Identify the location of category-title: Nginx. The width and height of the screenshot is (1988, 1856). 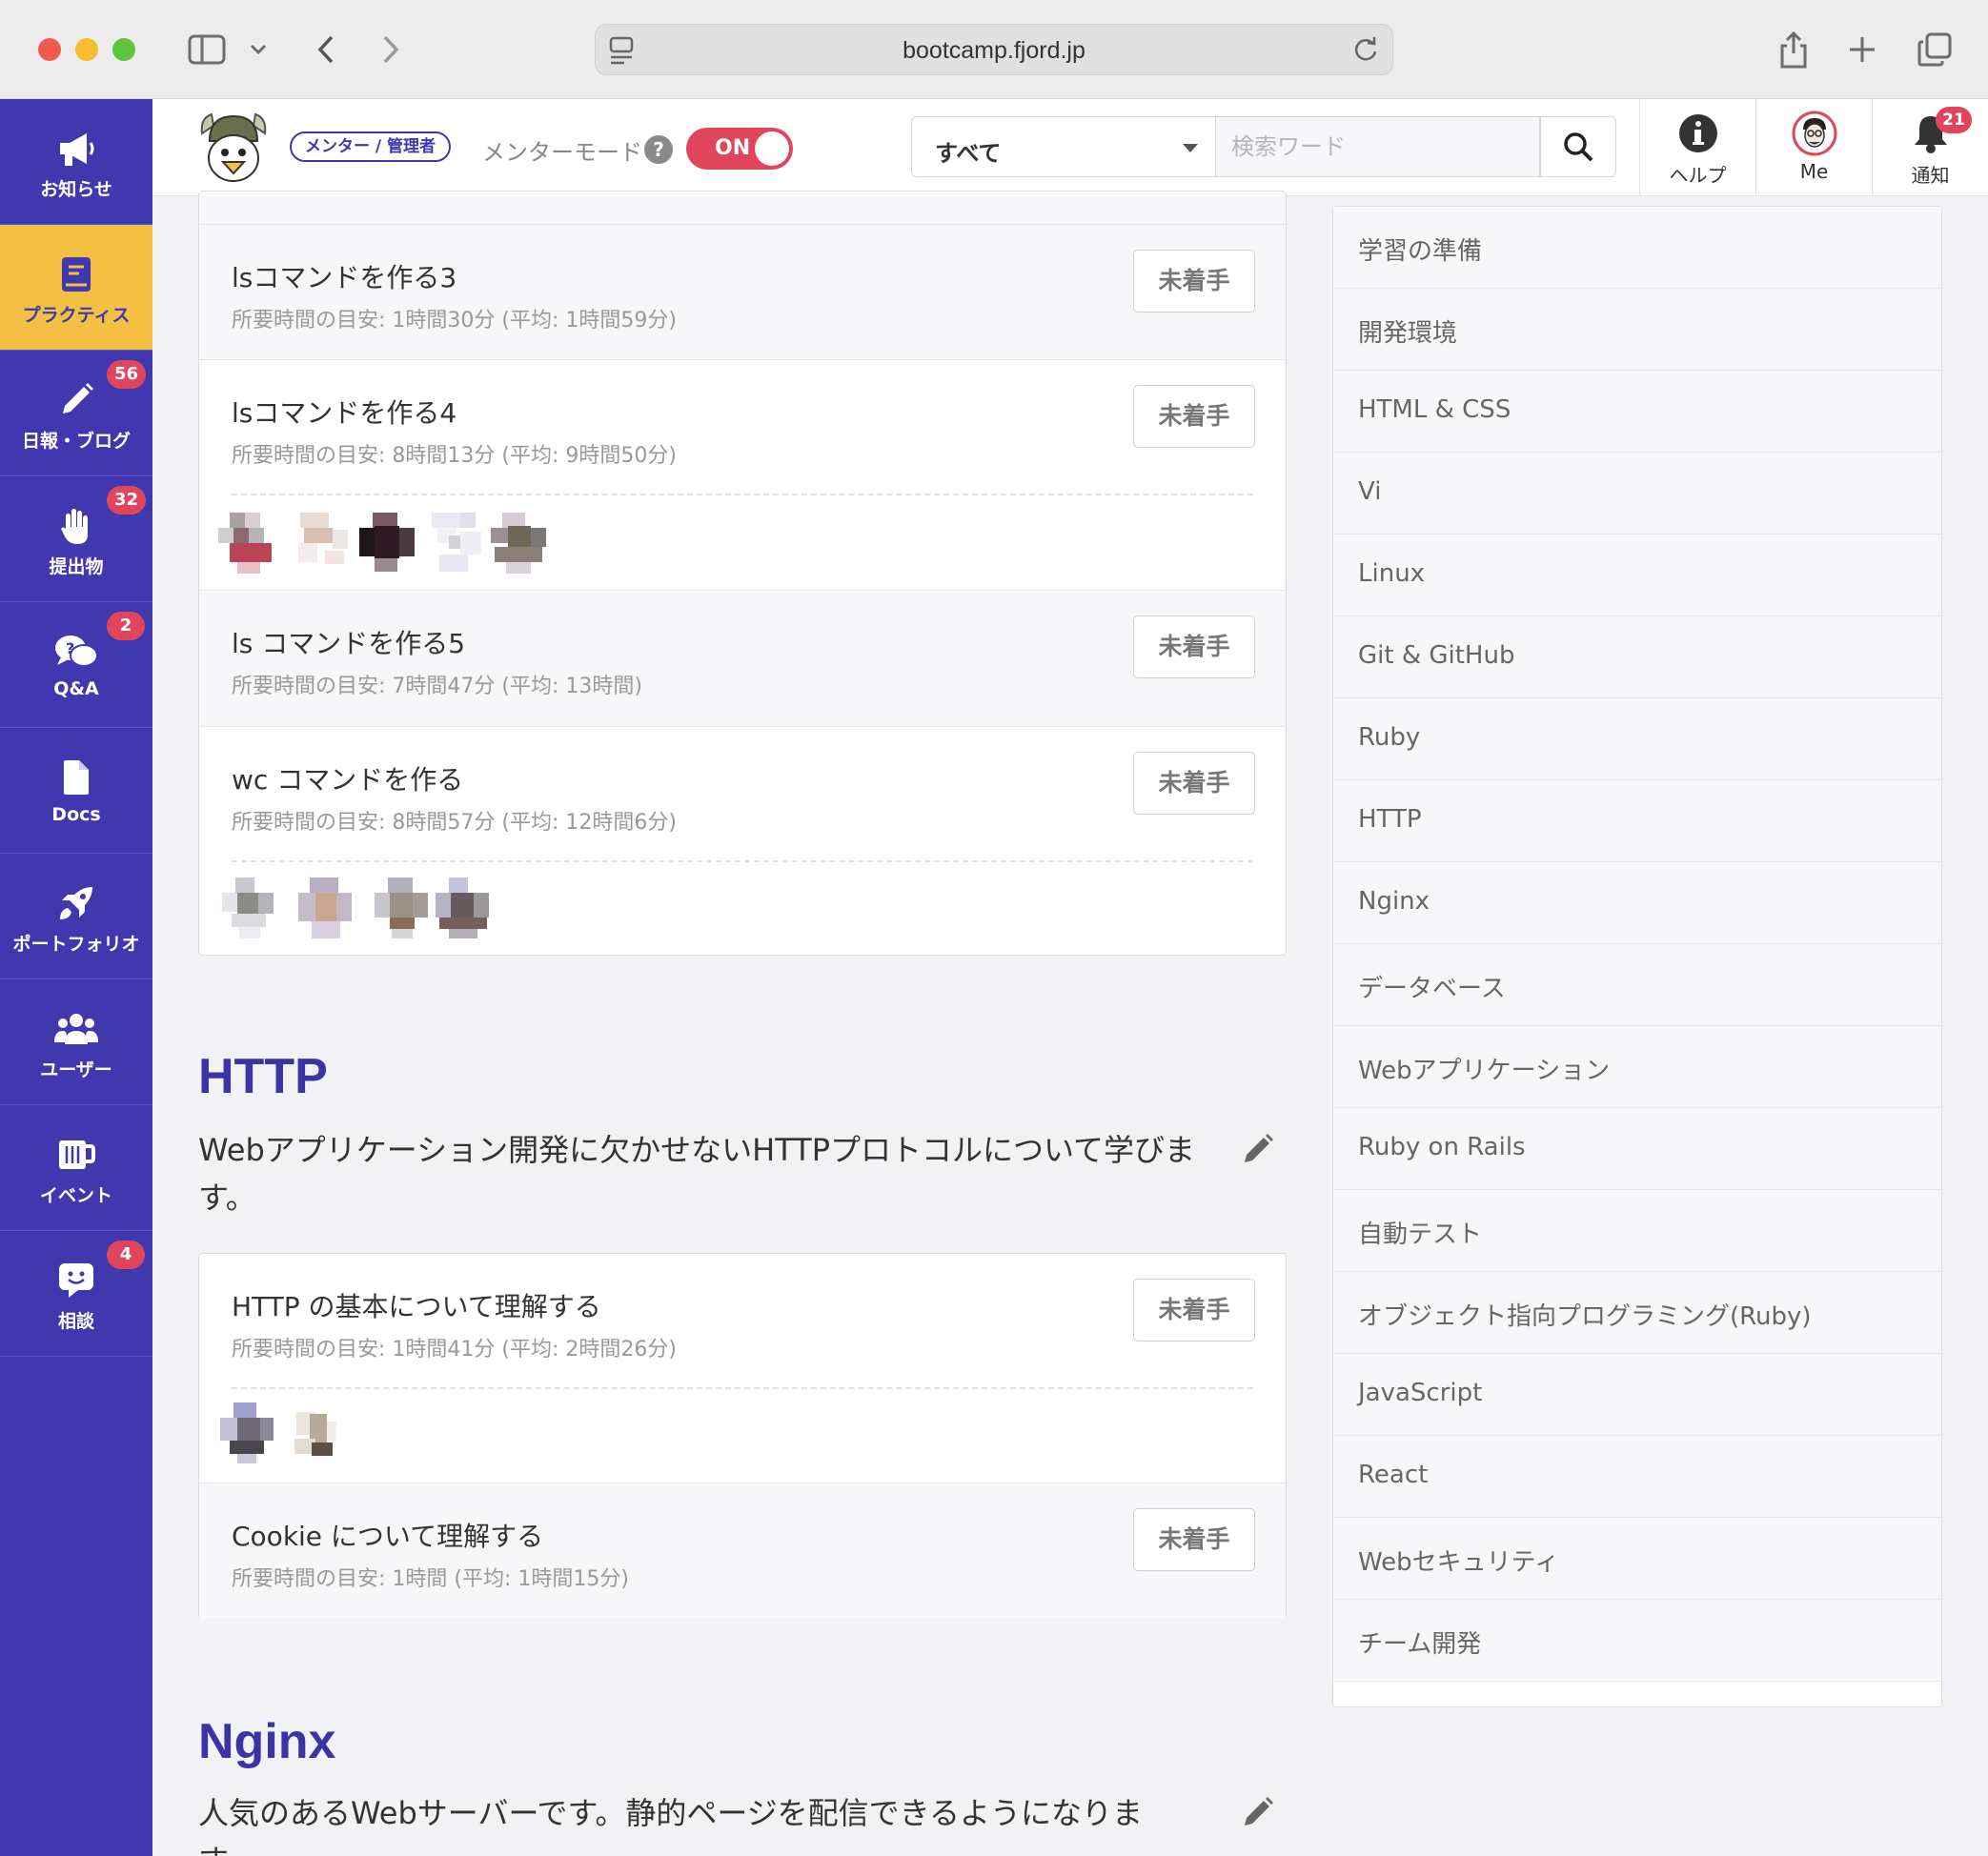
(266, 1741).